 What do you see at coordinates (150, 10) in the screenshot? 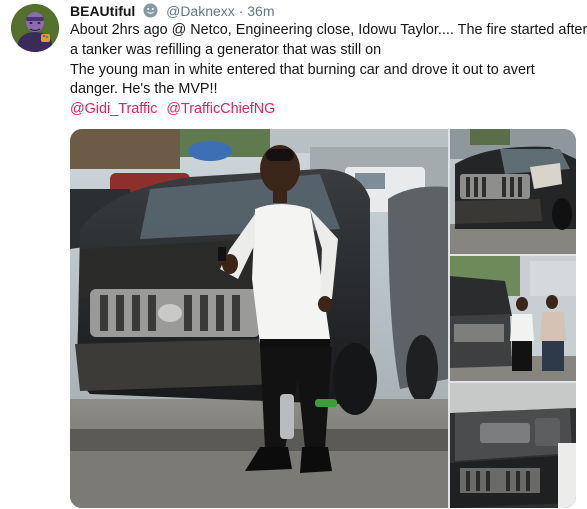
I see `smiling-face-icon` at bounding box center [150, 10].